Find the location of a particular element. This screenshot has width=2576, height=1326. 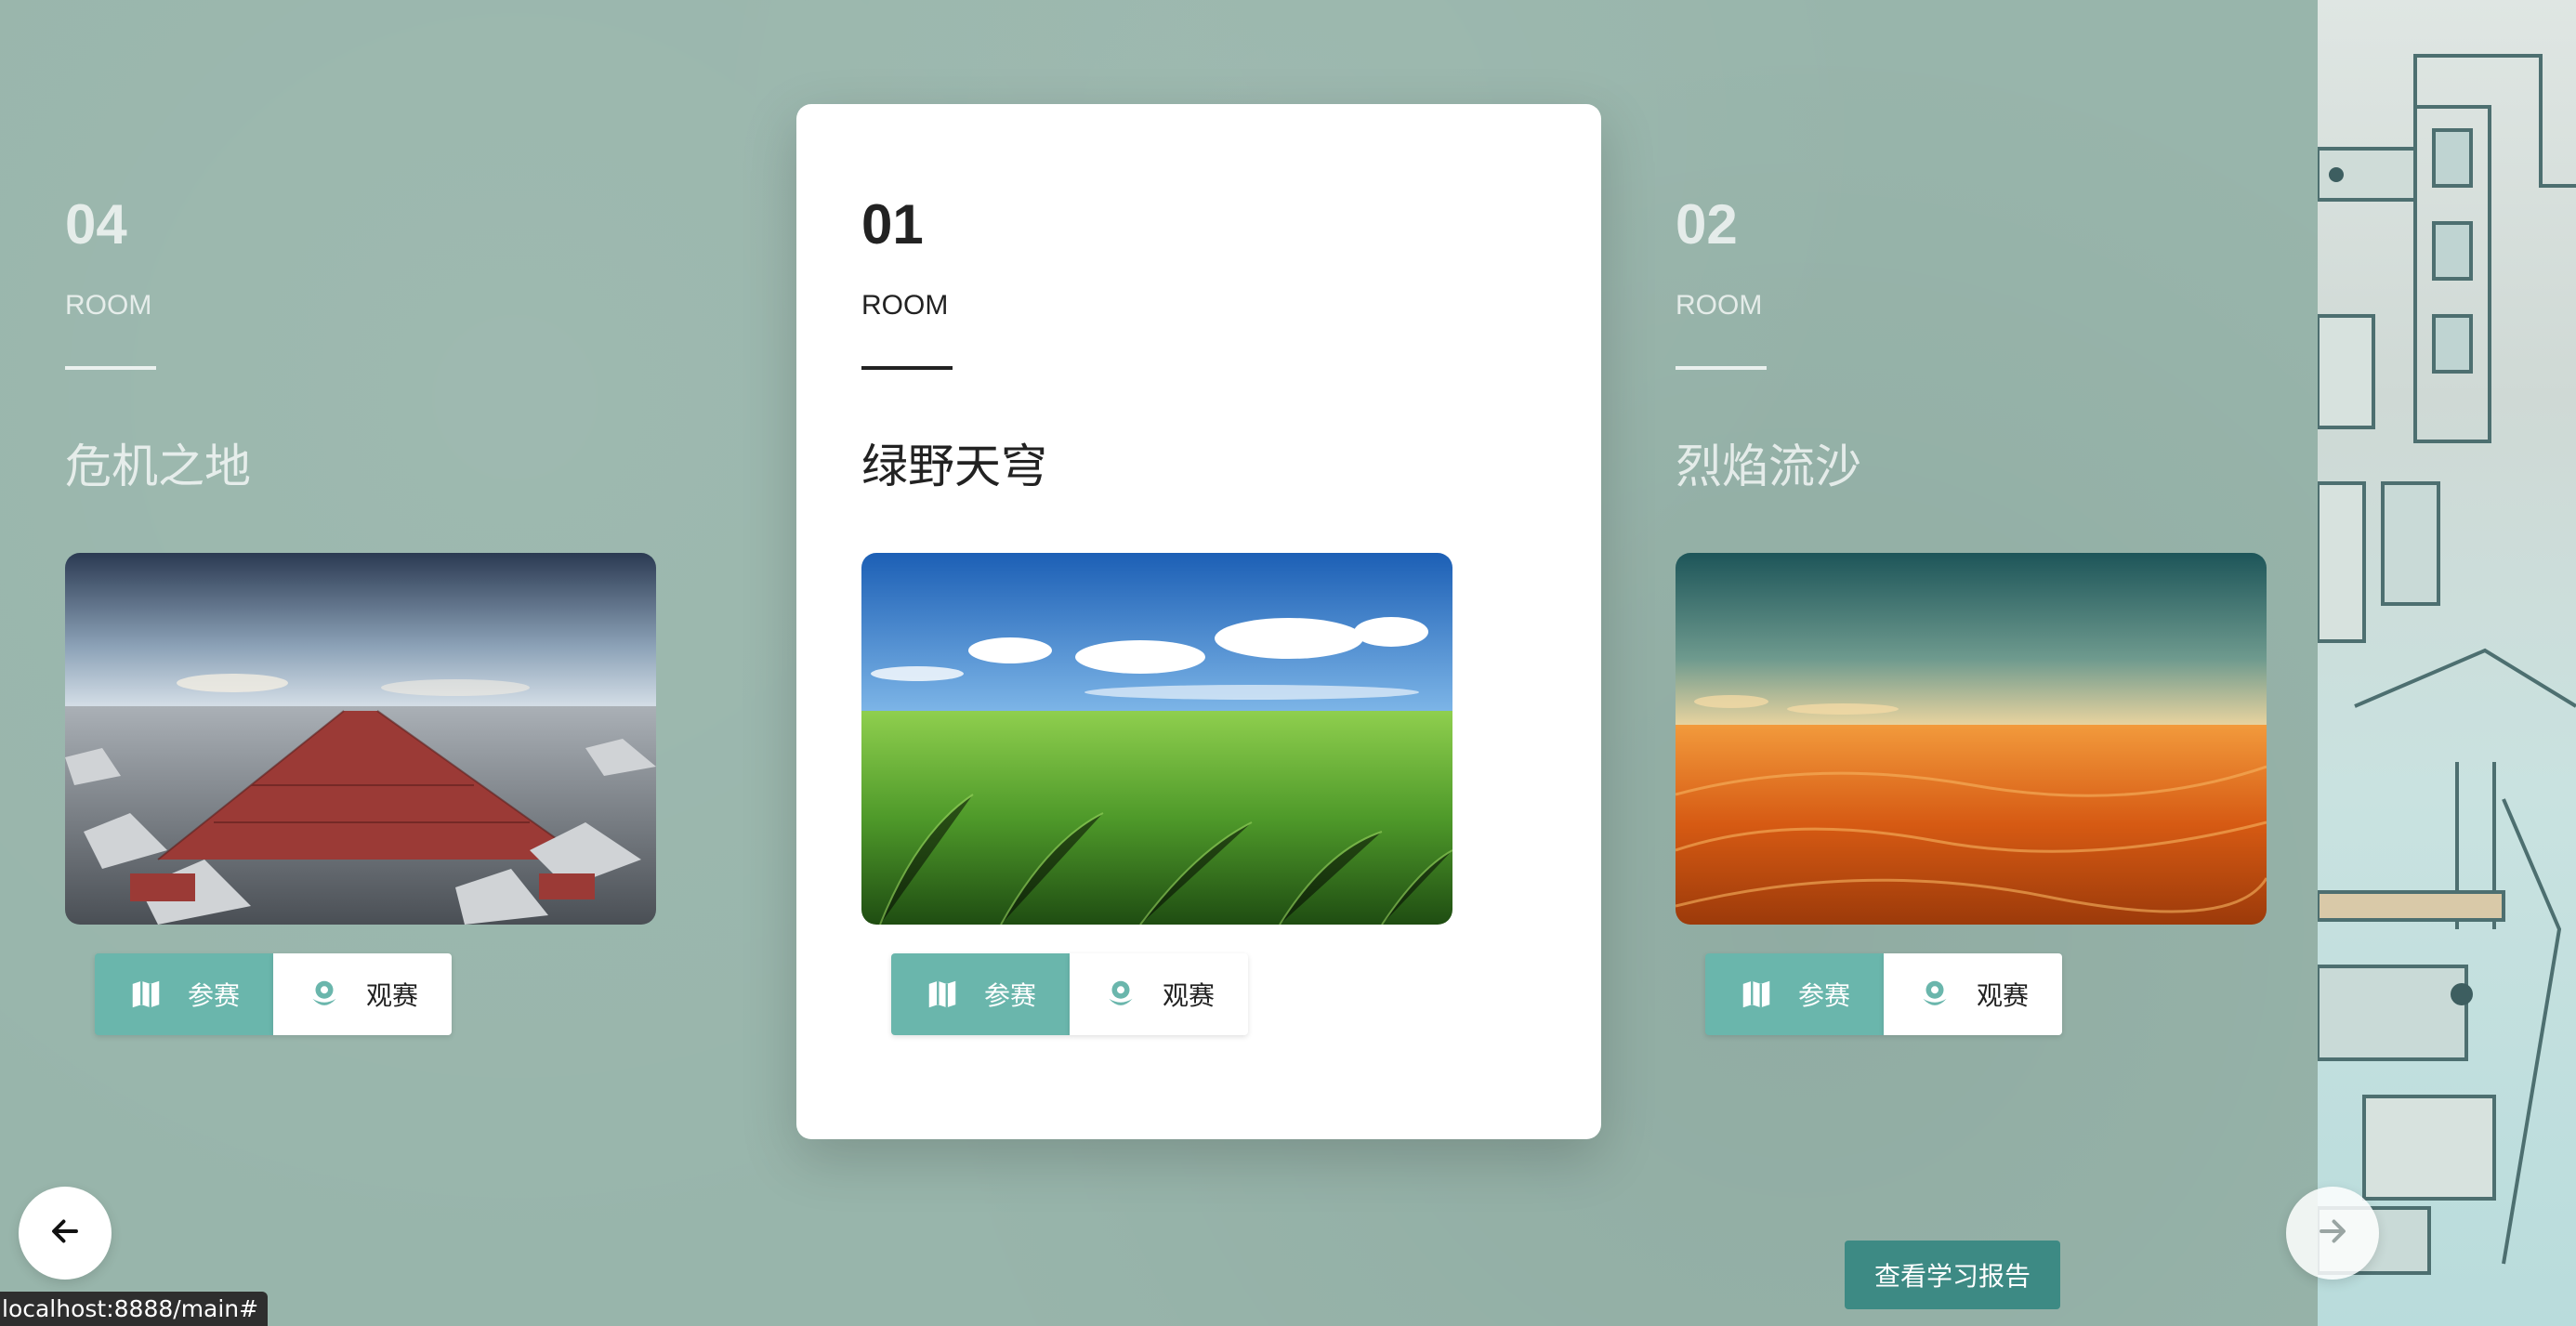

room-image-grassland is located at coordinates (1156, 739).